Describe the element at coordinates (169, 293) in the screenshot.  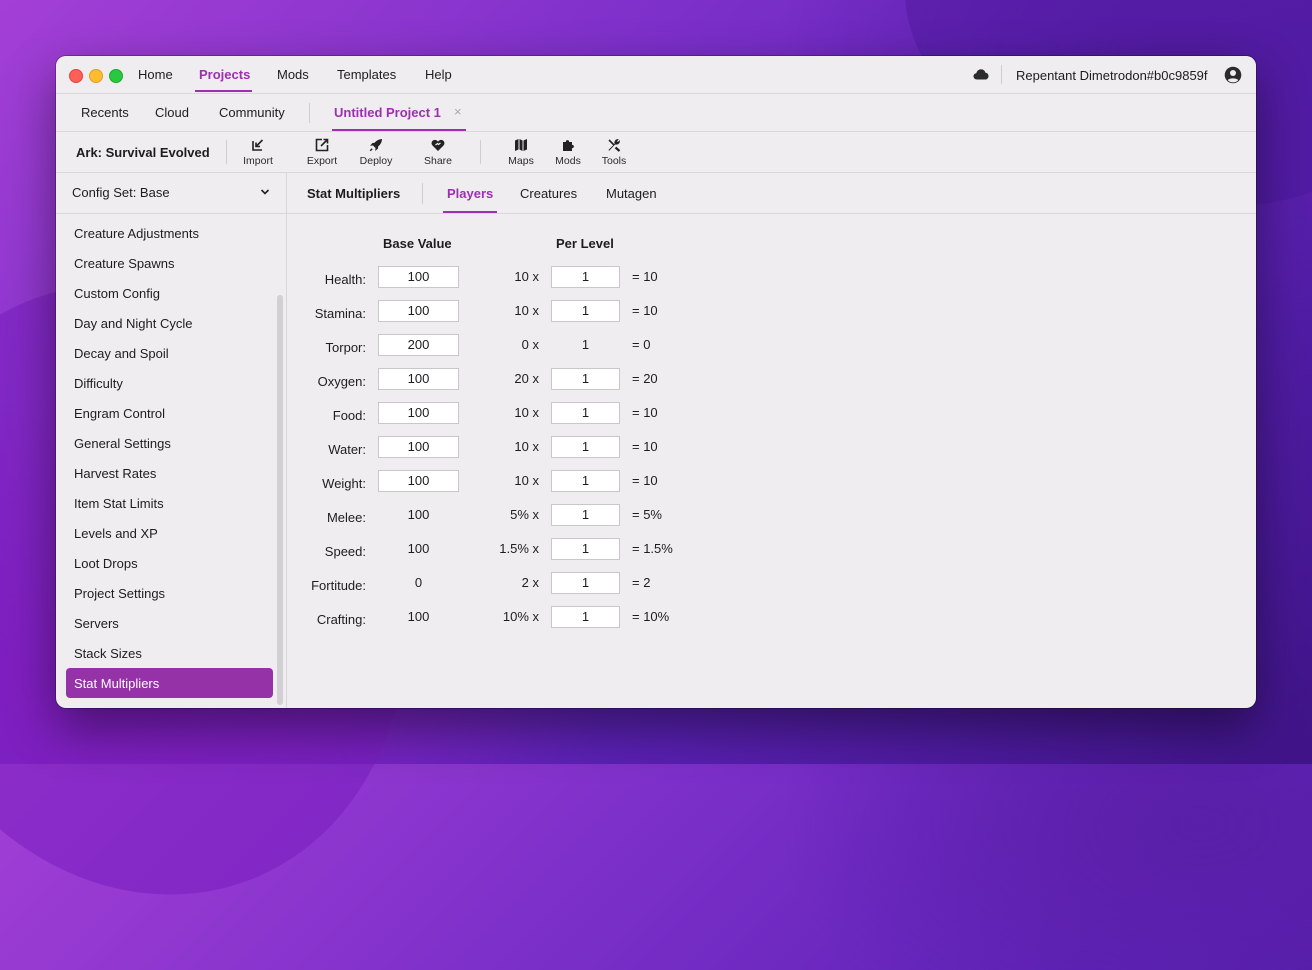
I see `sidebar-item-custom-config: Custom Config` at that location.